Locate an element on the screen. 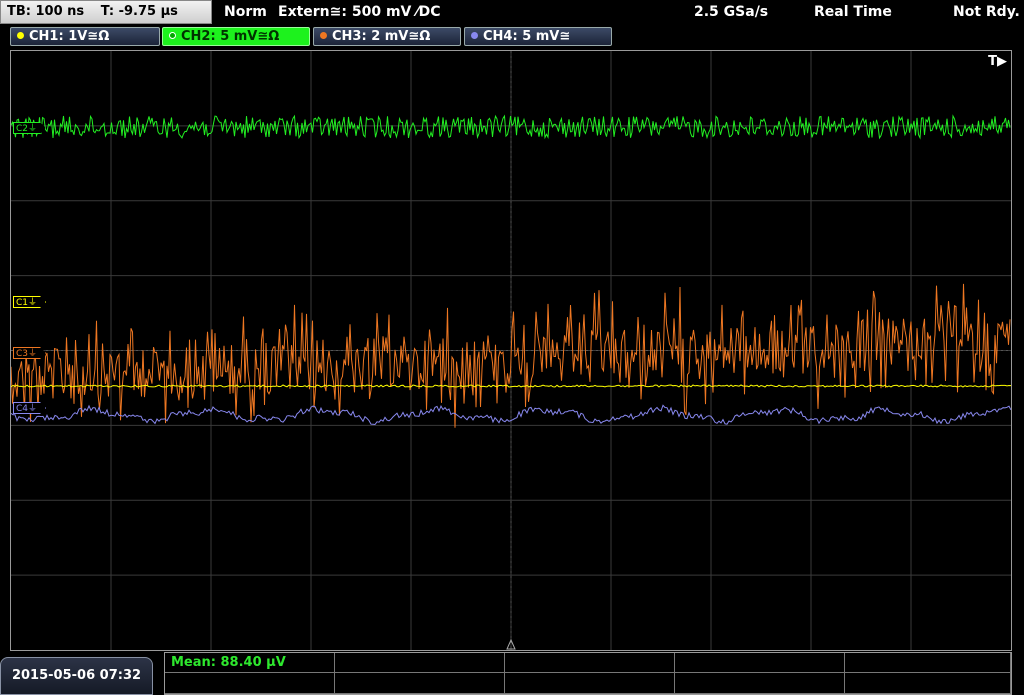 Image resolution: width=1024 pixels, height=695 pixels. acquisition-mode: Real Time is located at coordinates (853, 12).